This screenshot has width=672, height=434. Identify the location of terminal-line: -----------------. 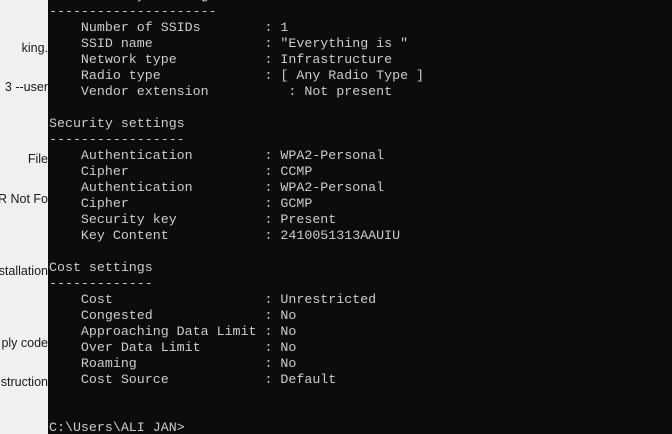
(117, 139).